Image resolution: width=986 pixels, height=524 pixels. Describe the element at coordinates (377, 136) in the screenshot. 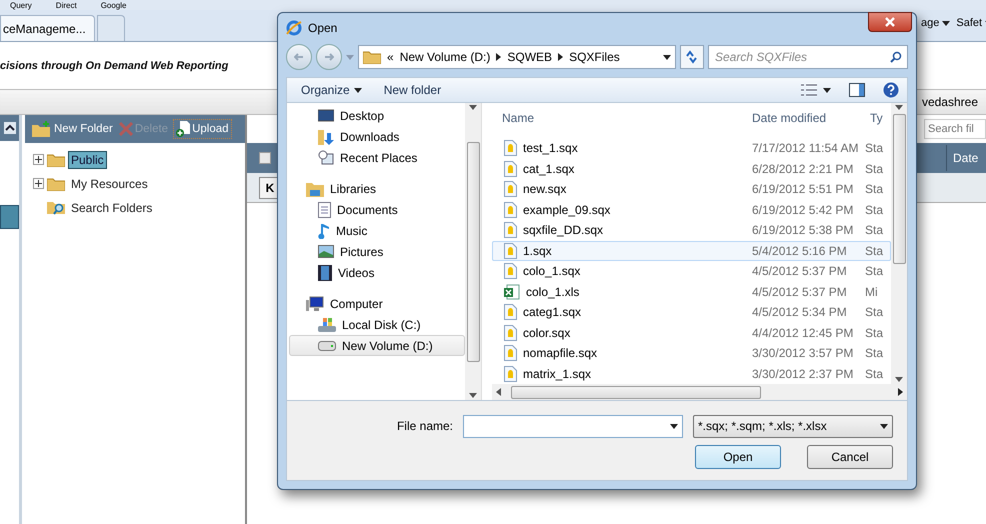

I see `nav-item: Downloads` at that location.